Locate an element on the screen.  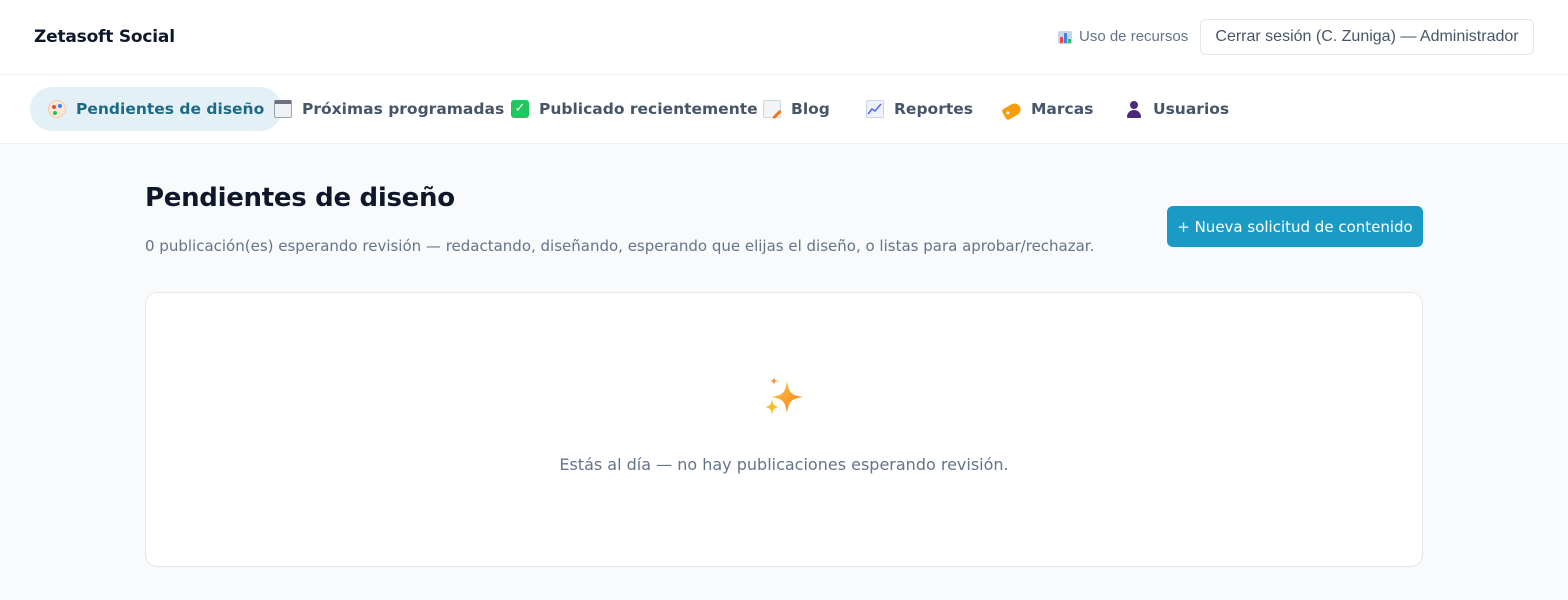
user-icon is located at coordinates (1134, 109).